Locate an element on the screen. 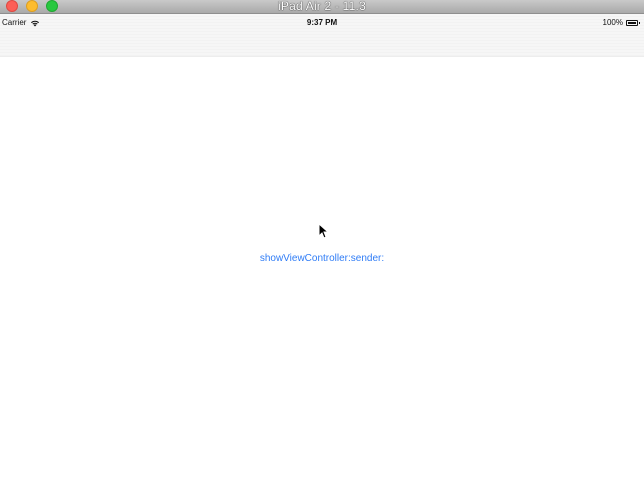  battery-percent: 100% is located at coordinates (612, 22).